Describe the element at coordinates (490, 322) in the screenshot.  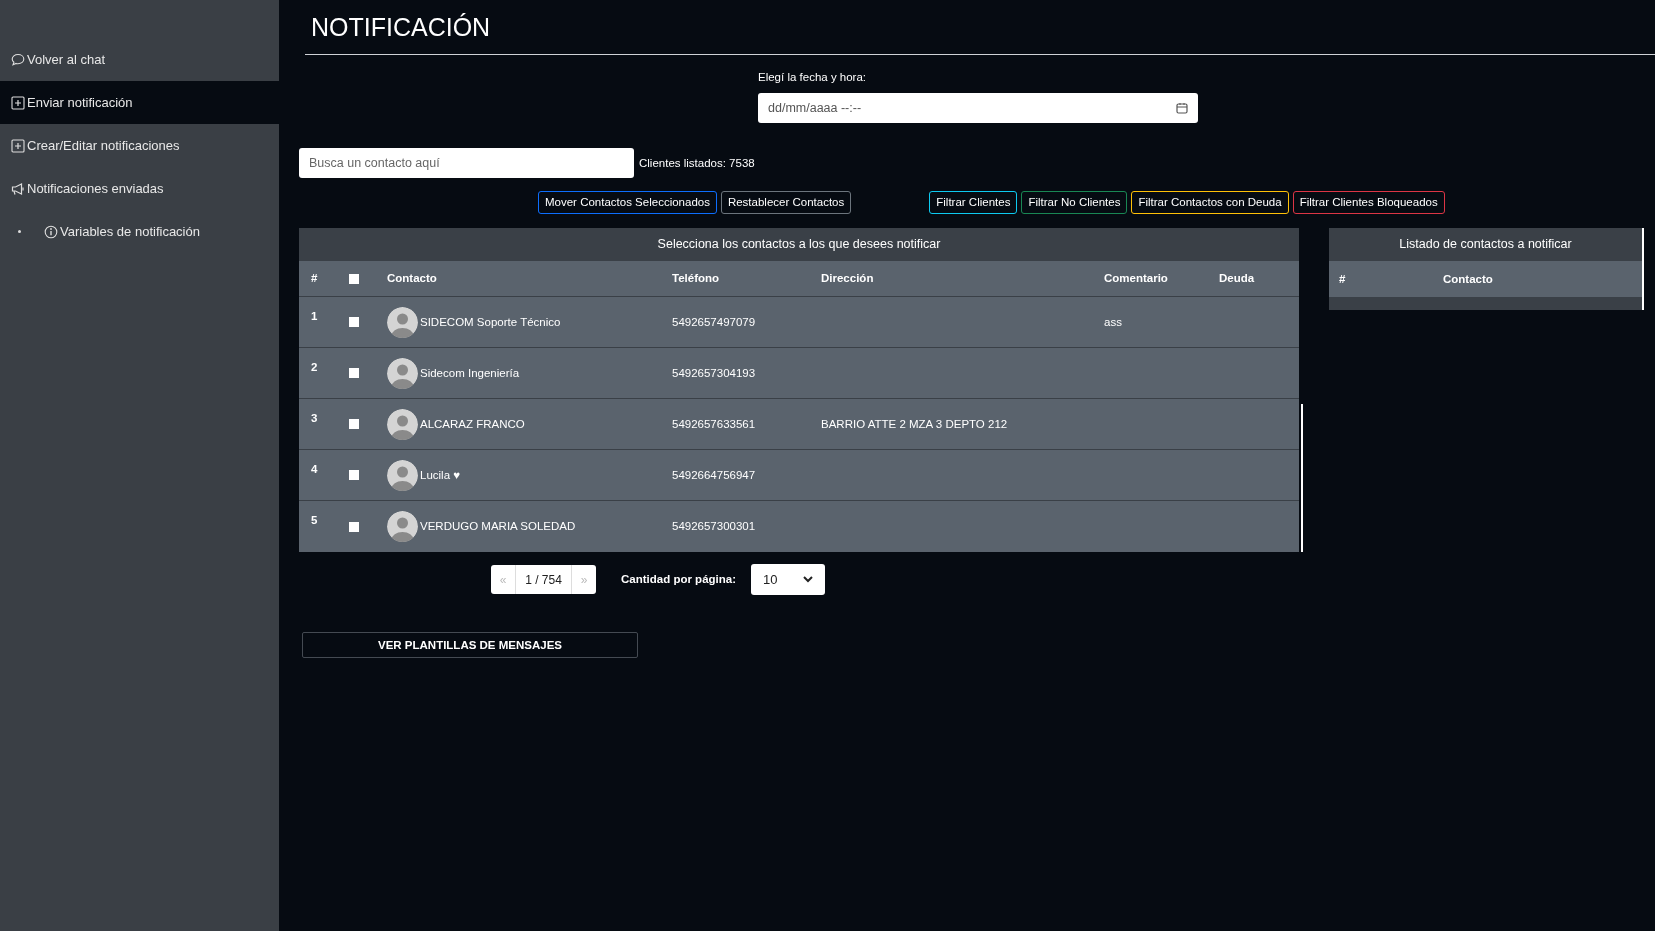
I see `contact-name: SIDECOM Soporte Técnico` at that location.